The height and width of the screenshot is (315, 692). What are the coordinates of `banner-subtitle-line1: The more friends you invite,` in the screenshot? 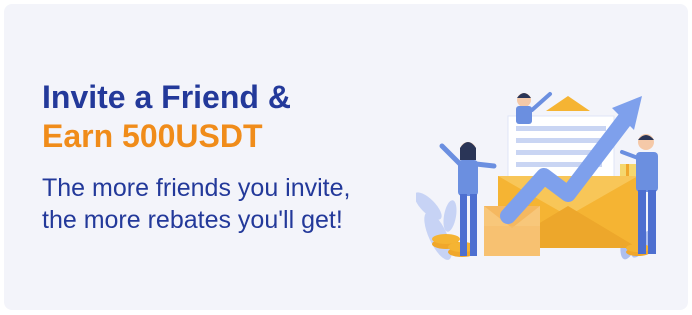 It's located at (196, 188).